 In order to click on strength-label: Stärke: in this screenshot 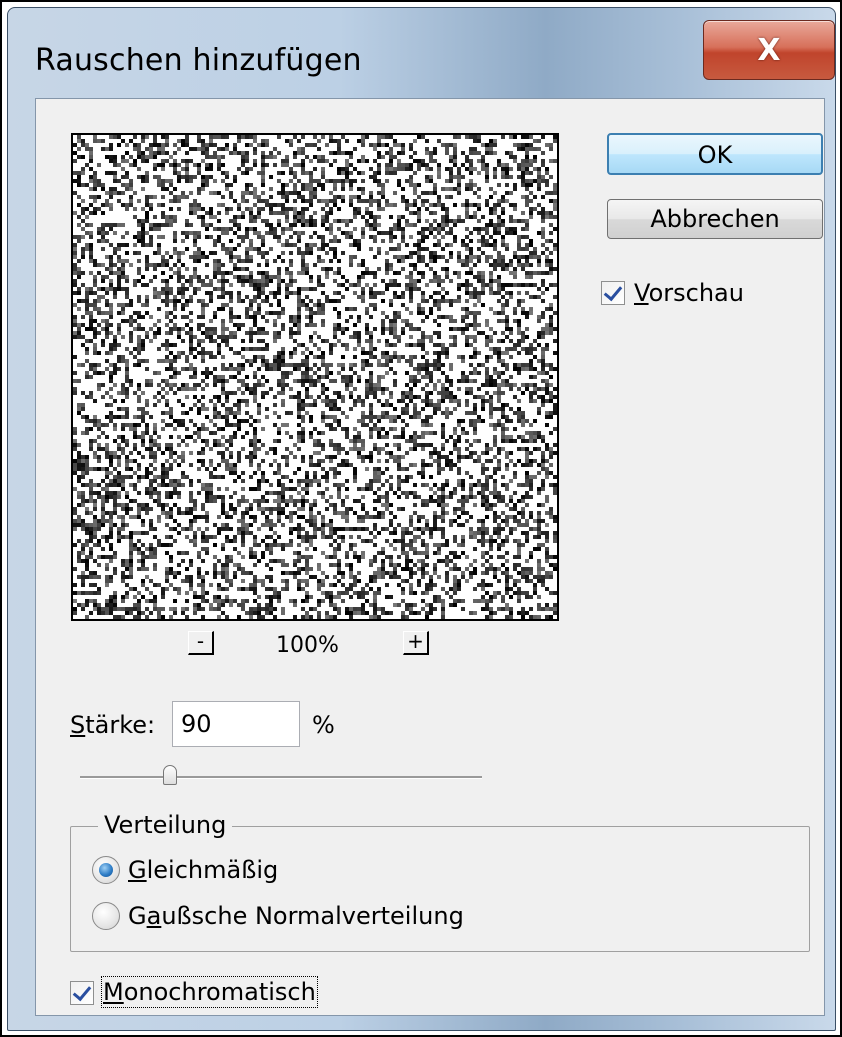, I will do `click(113, 725)`.